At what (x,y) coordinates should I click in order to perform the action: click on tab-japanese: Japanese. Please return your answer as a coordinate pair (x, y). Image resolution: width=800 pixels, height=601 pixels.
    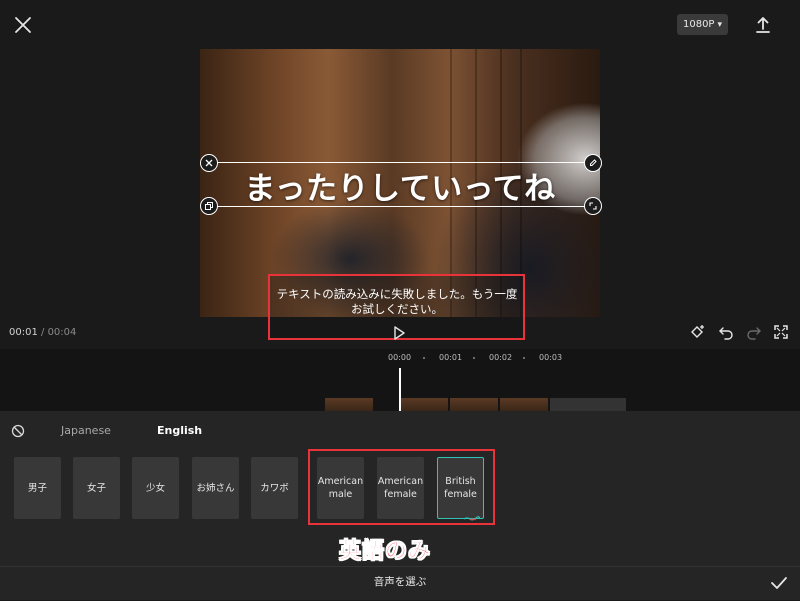
    Looking at the image, I should click on (86, 430).